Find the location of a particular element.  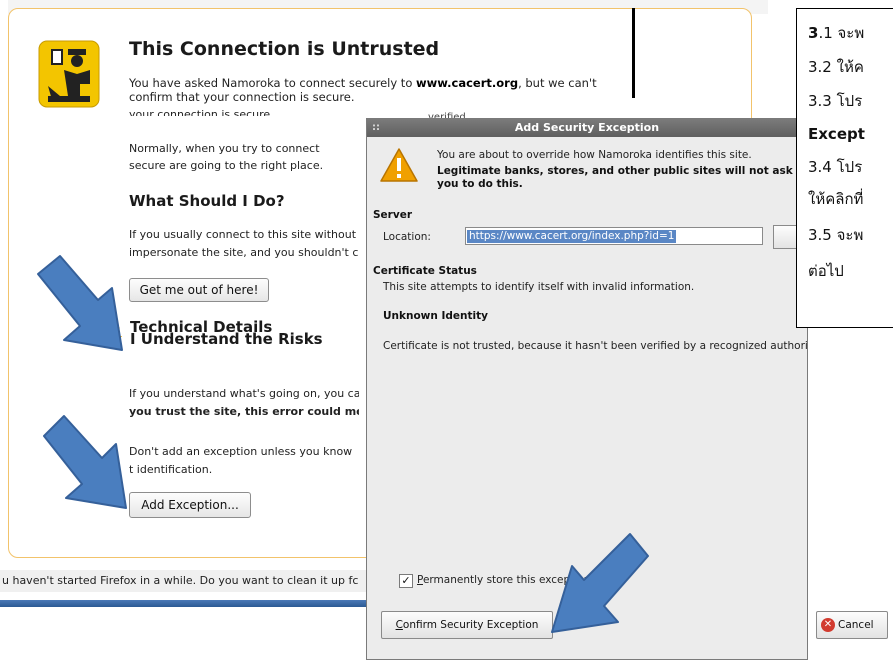

instruction-text: .1 จะพ is located at coordinates (841, 33).